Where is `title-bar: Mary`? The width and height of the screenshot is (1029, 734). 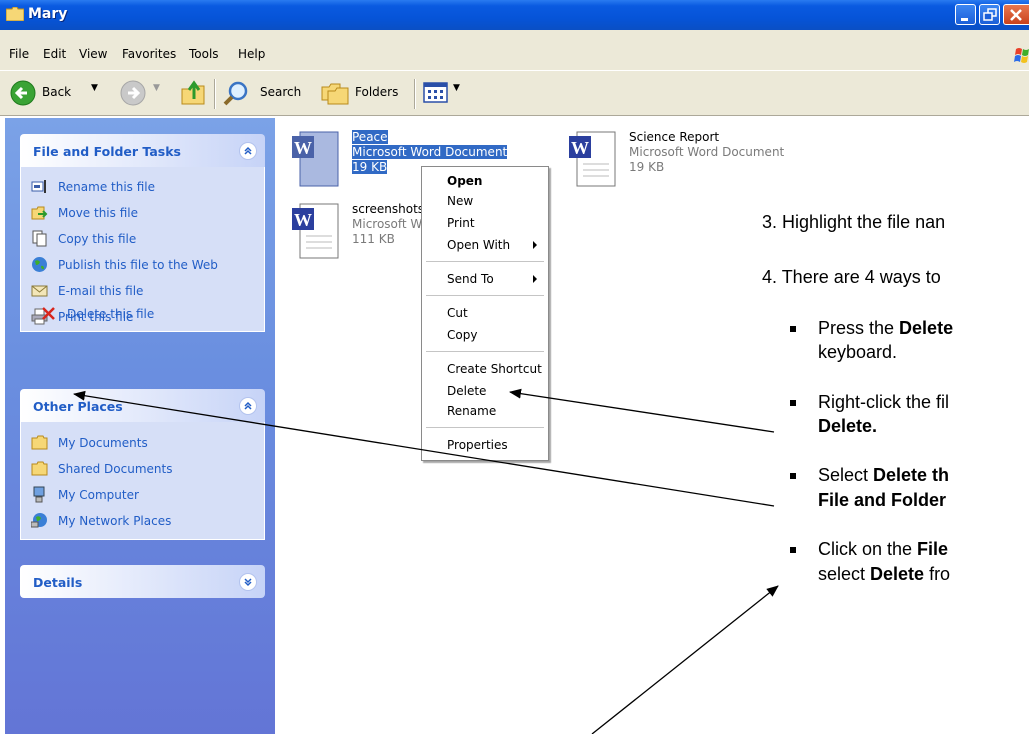
title-bar: Mary is located at coordinates (514, 15).